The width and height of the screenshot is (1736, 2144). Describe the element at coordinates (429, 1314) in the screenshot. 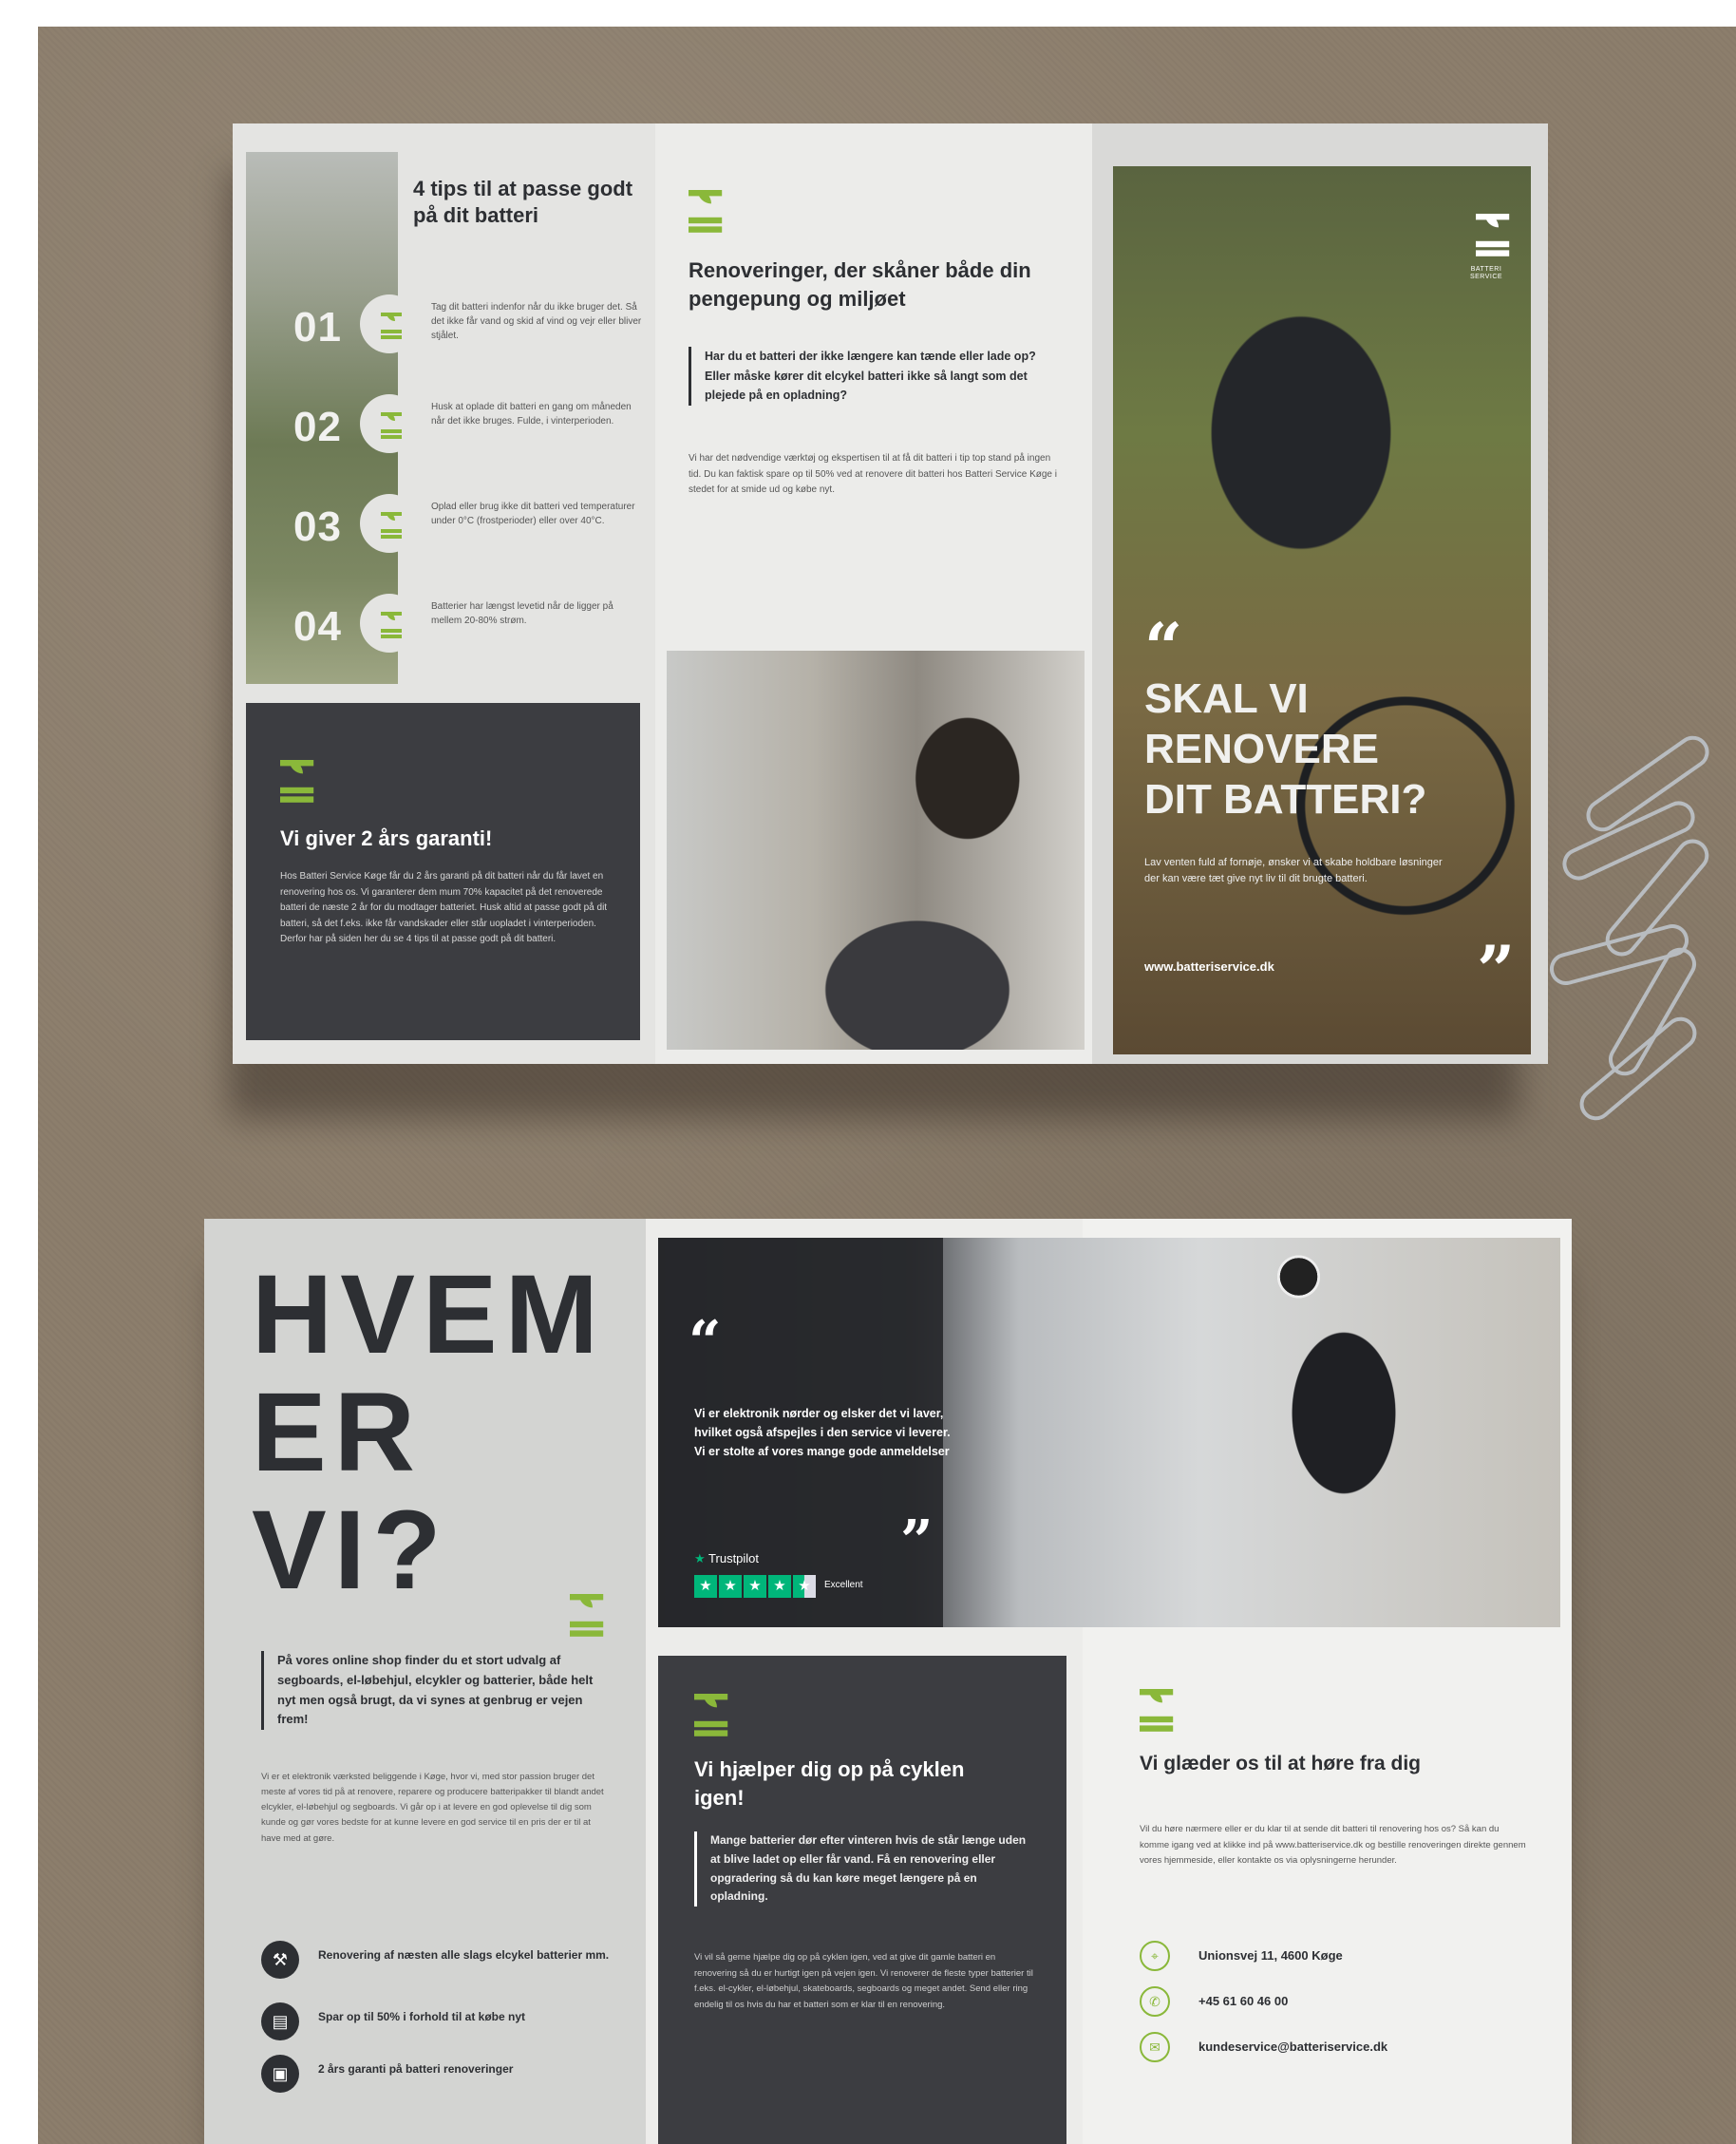

I see `about-headline-line: HVEM` at that location.